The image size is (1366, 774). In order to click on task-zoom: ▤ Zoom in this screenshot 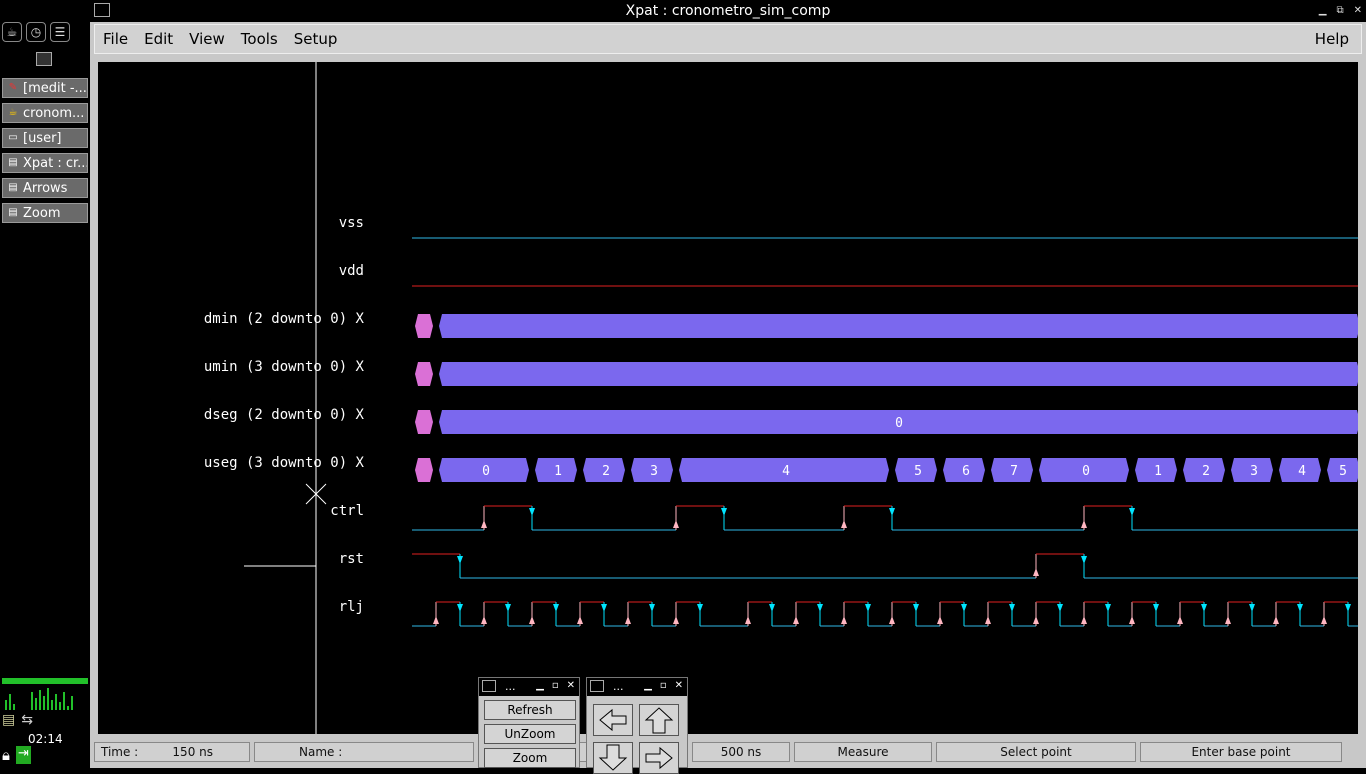, I will do `click(45, 213)`.